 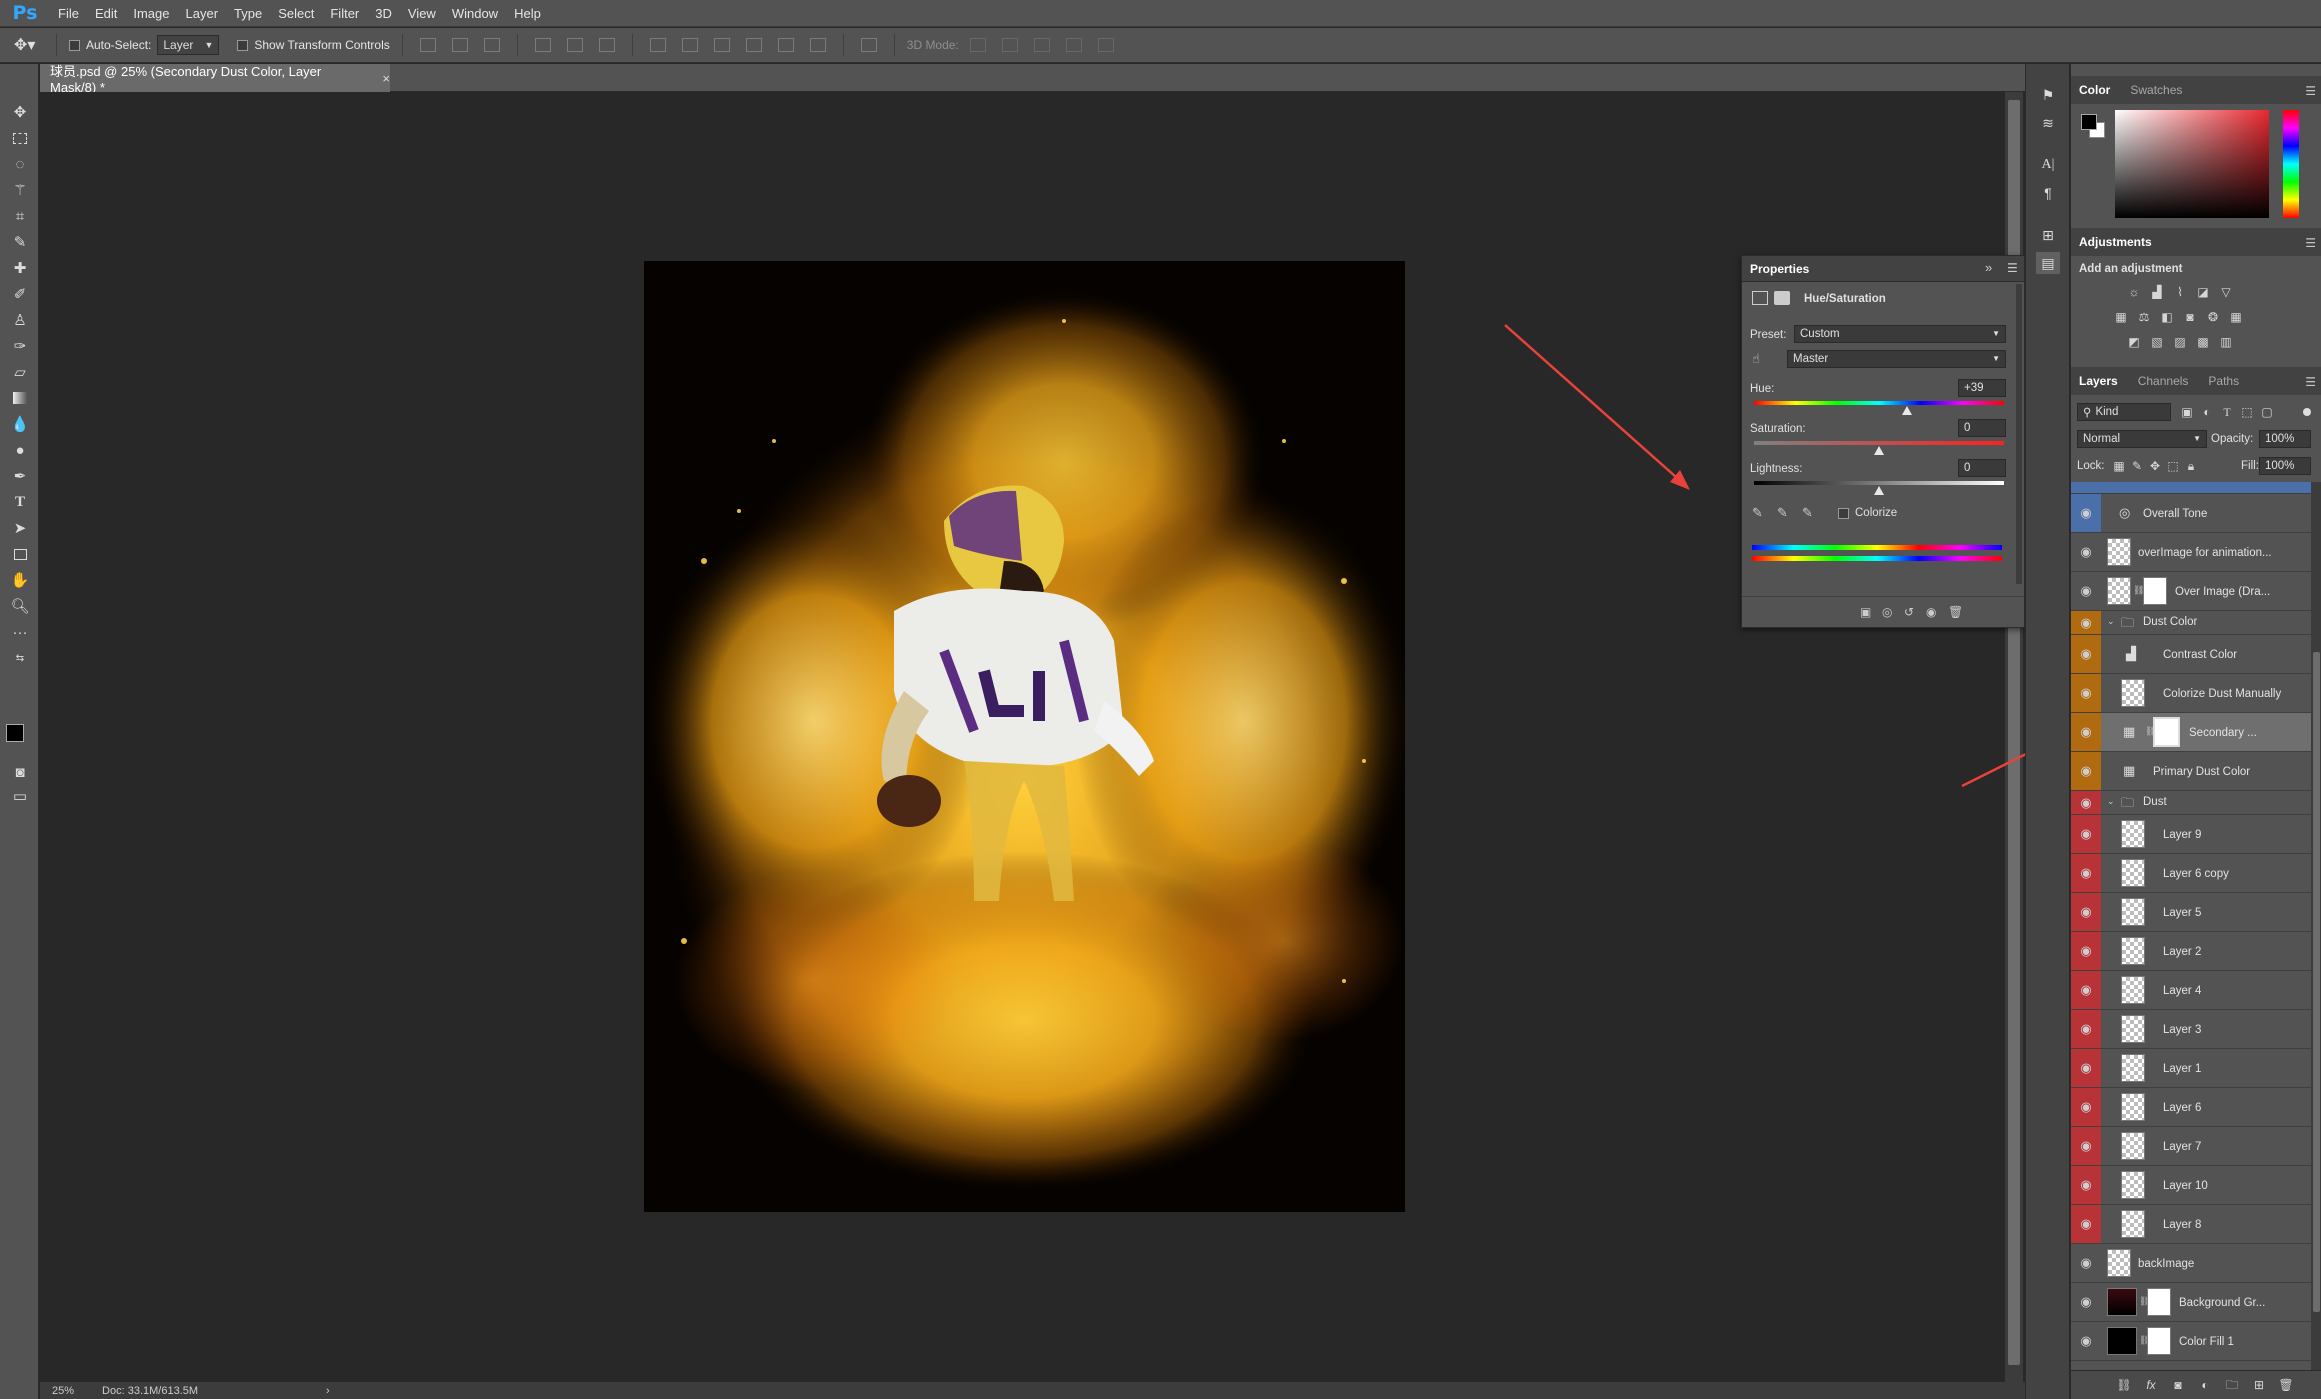 What do you see at coordinates (868, 45) in the screenshot?
I see `auto-align-icon` at bounding box center [868, 45].